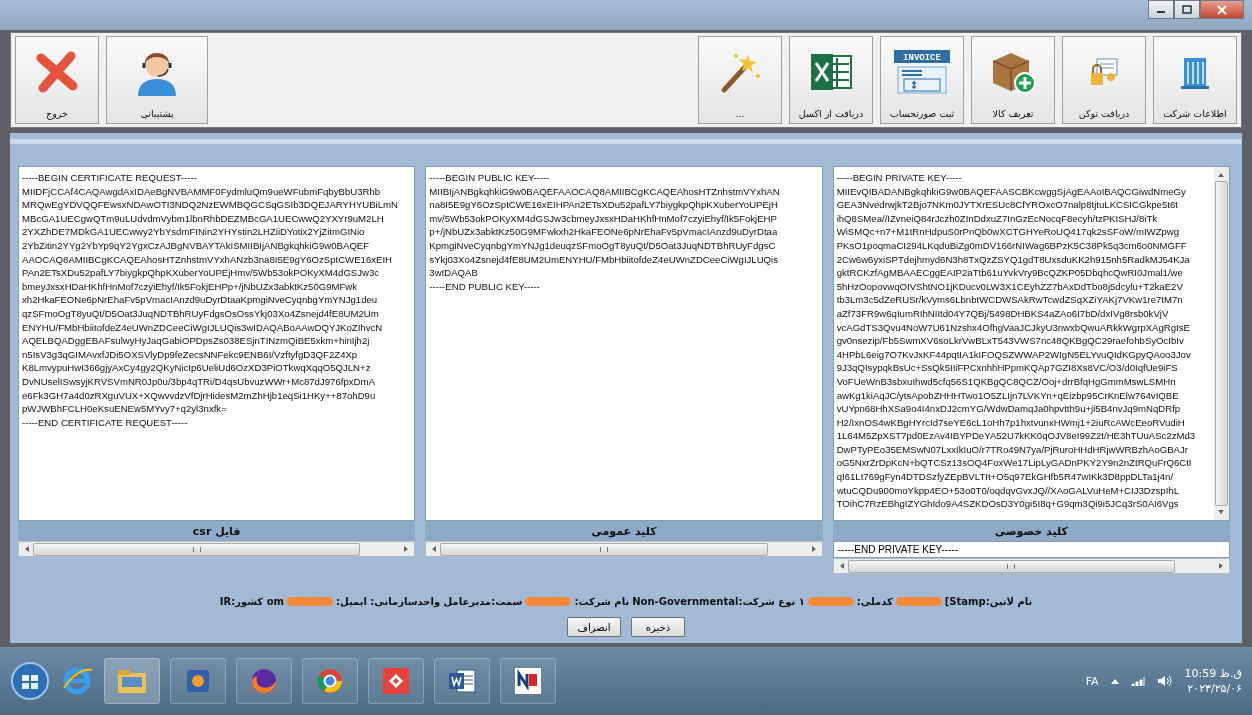 The height and width of the screenshot is (715, 1252). I want to click on info-text: om کشور:IR, so click(251, 601).